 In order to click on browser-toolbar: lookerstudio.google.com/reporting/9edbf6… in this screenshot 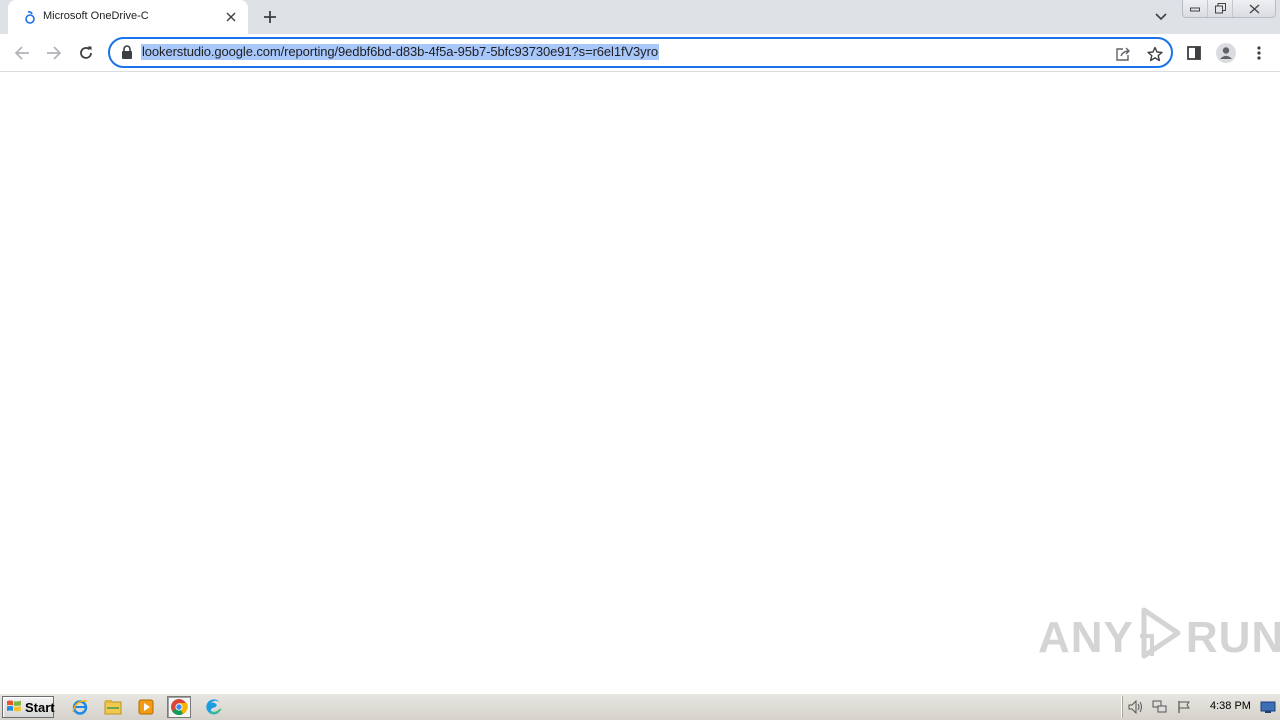, I will do `click(640, 53)`.